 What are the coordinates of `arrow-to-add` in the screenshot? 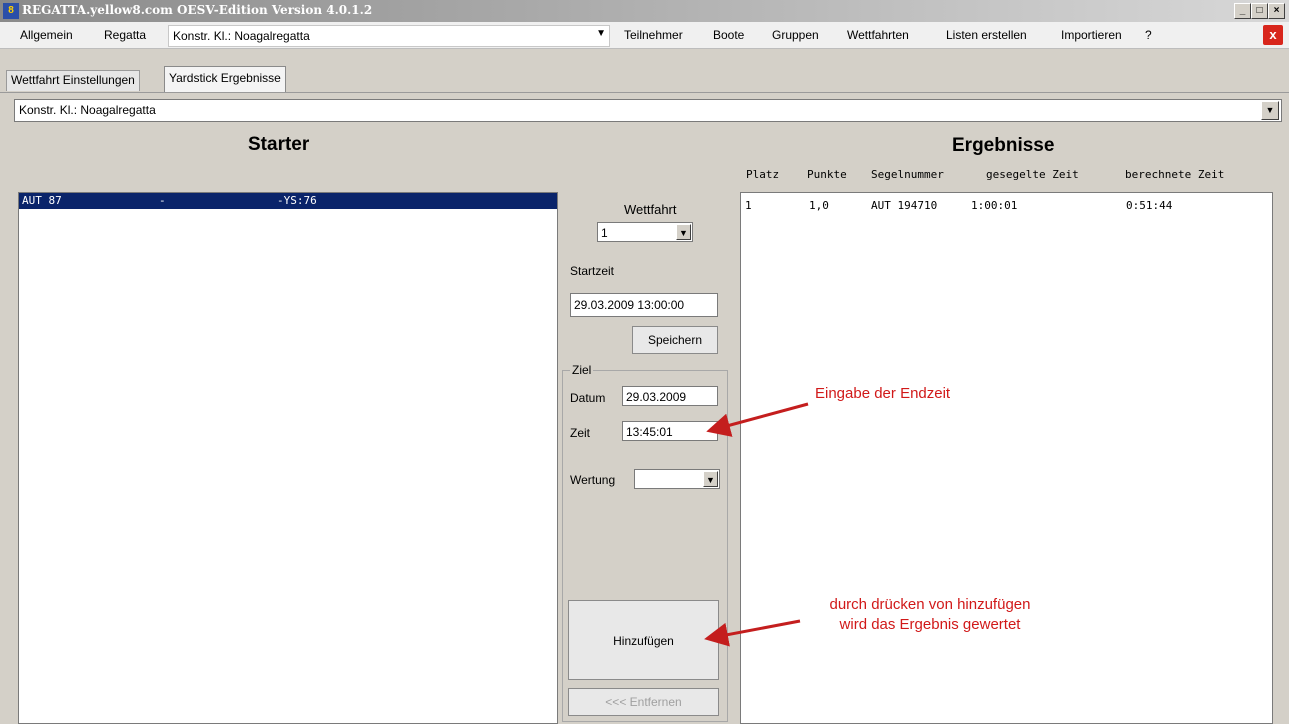 It's located at (752, 633).